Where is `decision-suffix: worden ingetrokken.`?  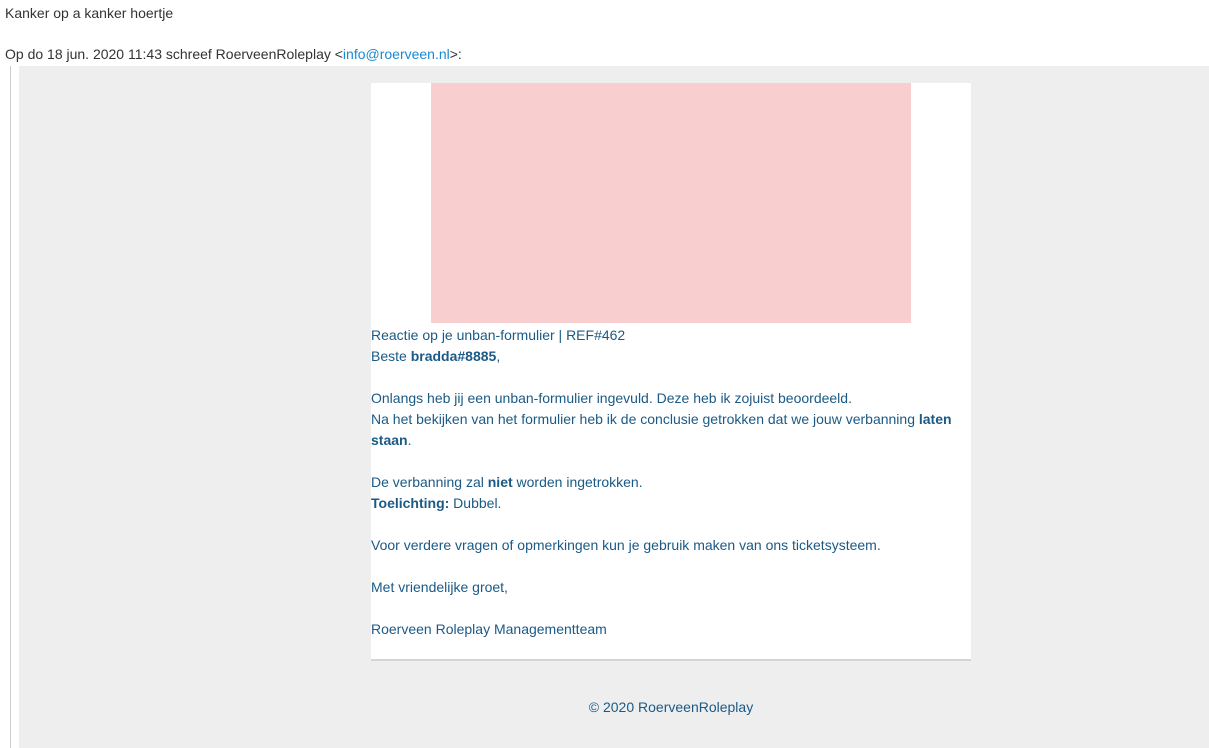 decision-suffix: worden ingetrokken. is located at coordinates (577, 482).